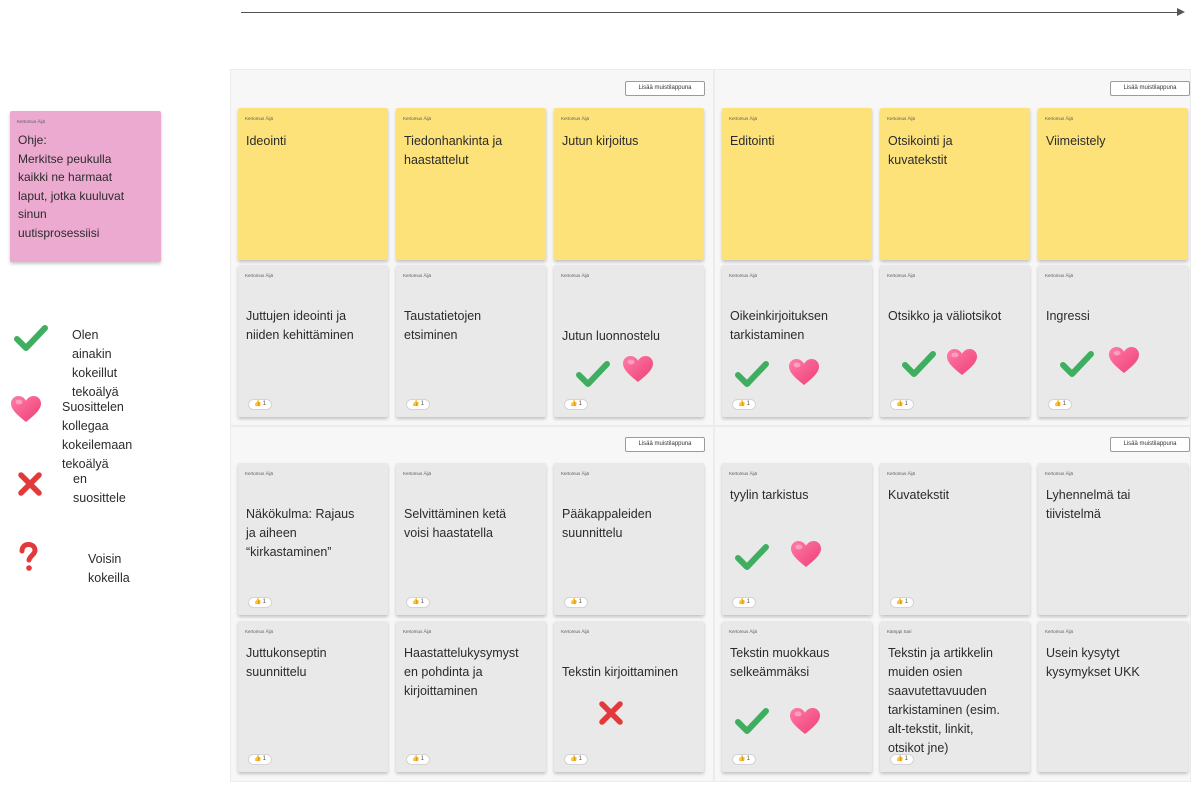 Image resolution: width=1191 pixels, height=789 pixels. What do you see at coordinates (945, 316) in the screenshot?
I see `task-label: Otsikko ja väliotsikot` at bounding box center [945, 316].